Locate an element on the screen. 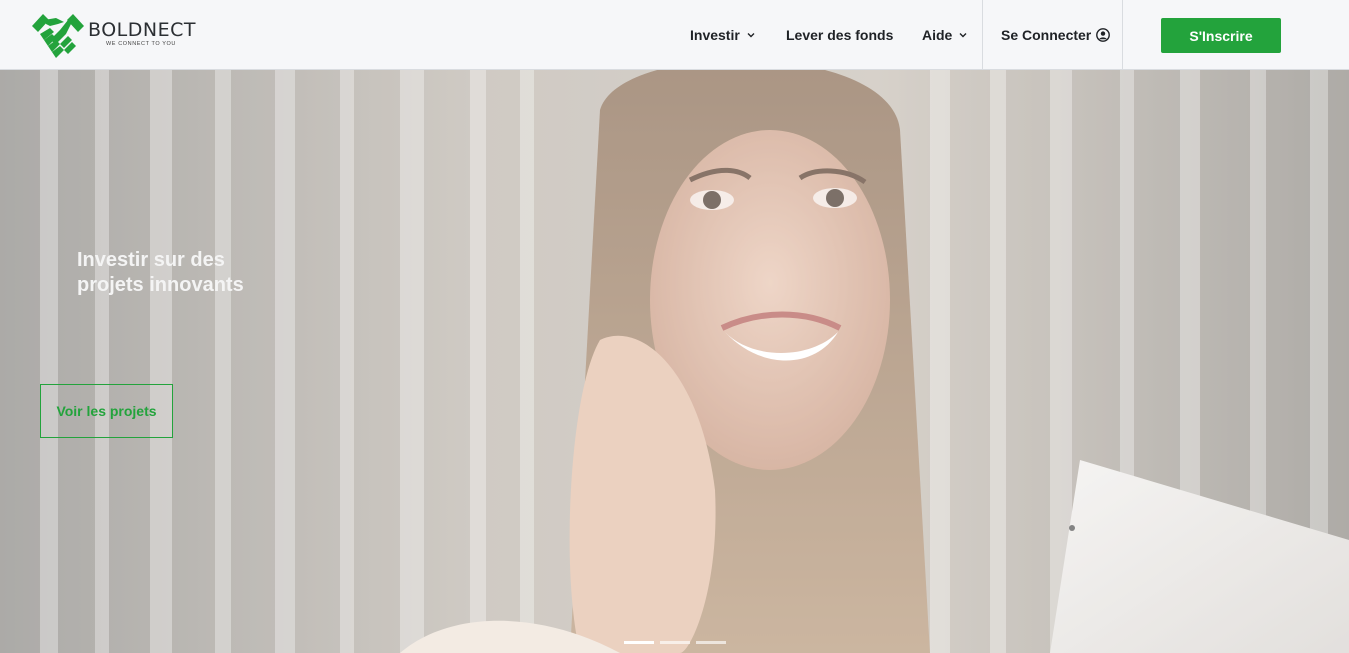 This screenshot has height=653, width=1349. nav-lever-label: Lever des fonds is located at coordinates (840, 34).